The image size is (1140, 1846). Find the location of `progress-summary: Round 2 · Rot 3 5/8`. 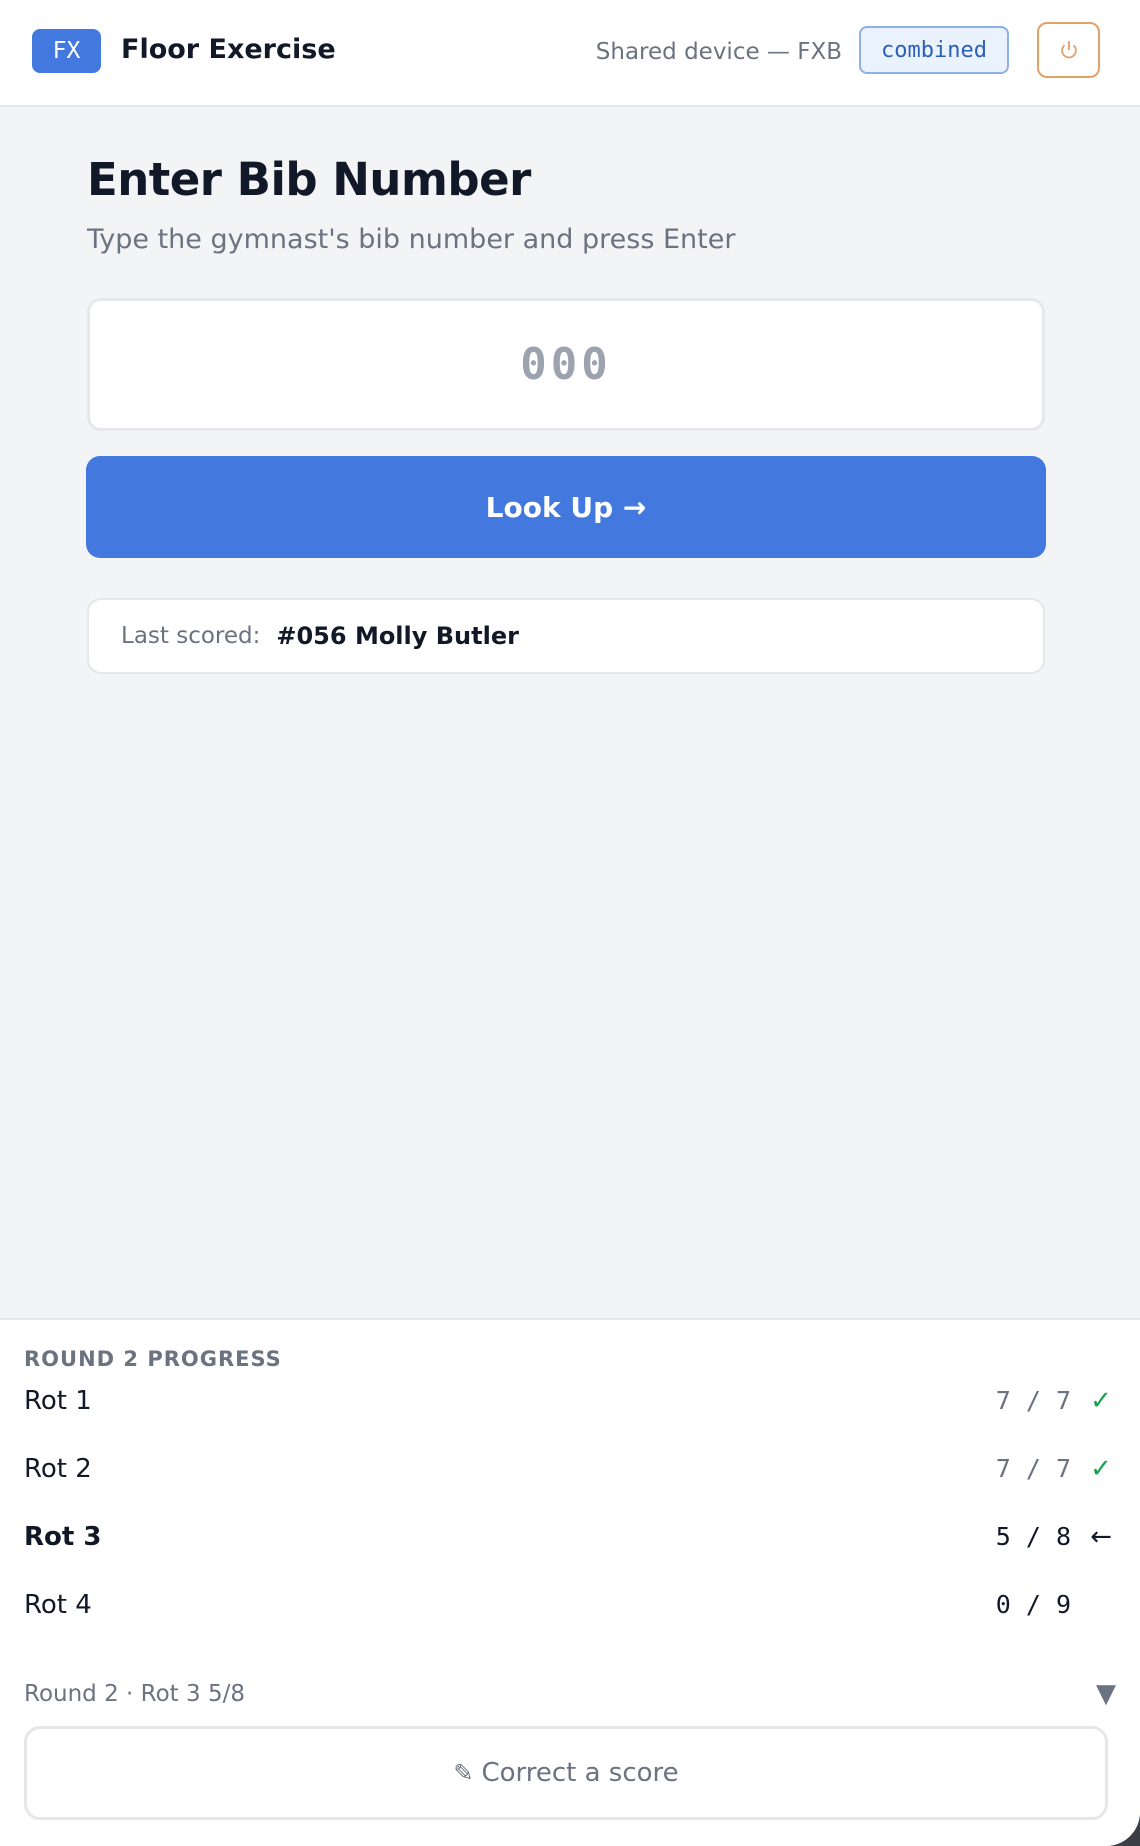

progress-summary: Round 2 · Rot 3 5/8 is located at coordinates (134, 1694).